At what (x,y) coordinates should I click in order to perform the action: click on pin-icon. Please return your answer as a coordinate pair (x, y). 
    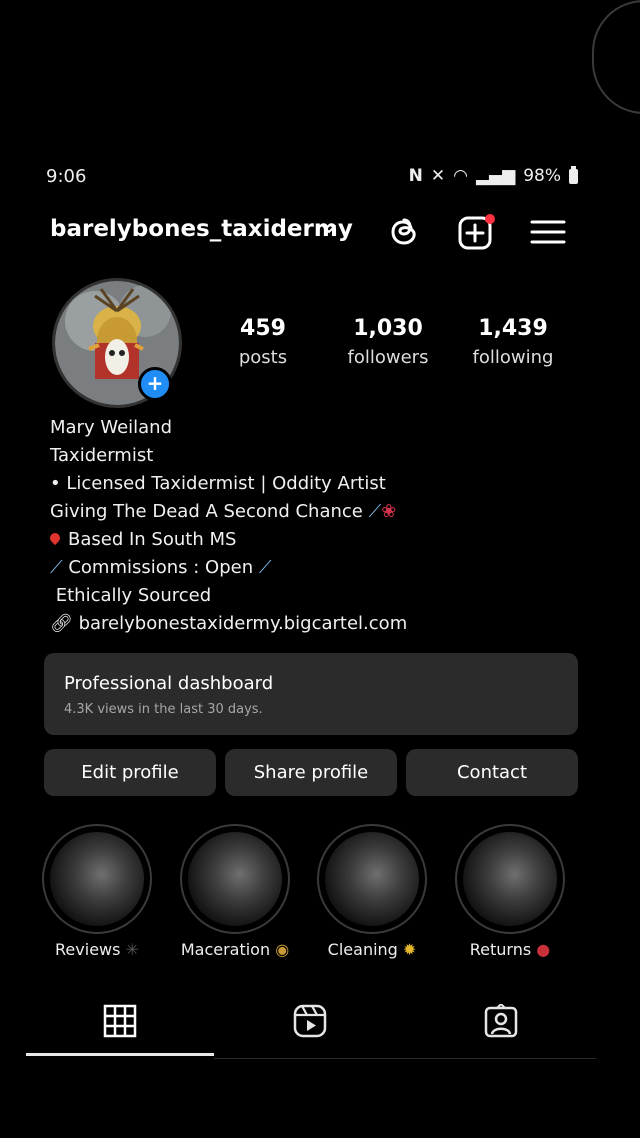
    Looking at the image, I should click on (55, 538).